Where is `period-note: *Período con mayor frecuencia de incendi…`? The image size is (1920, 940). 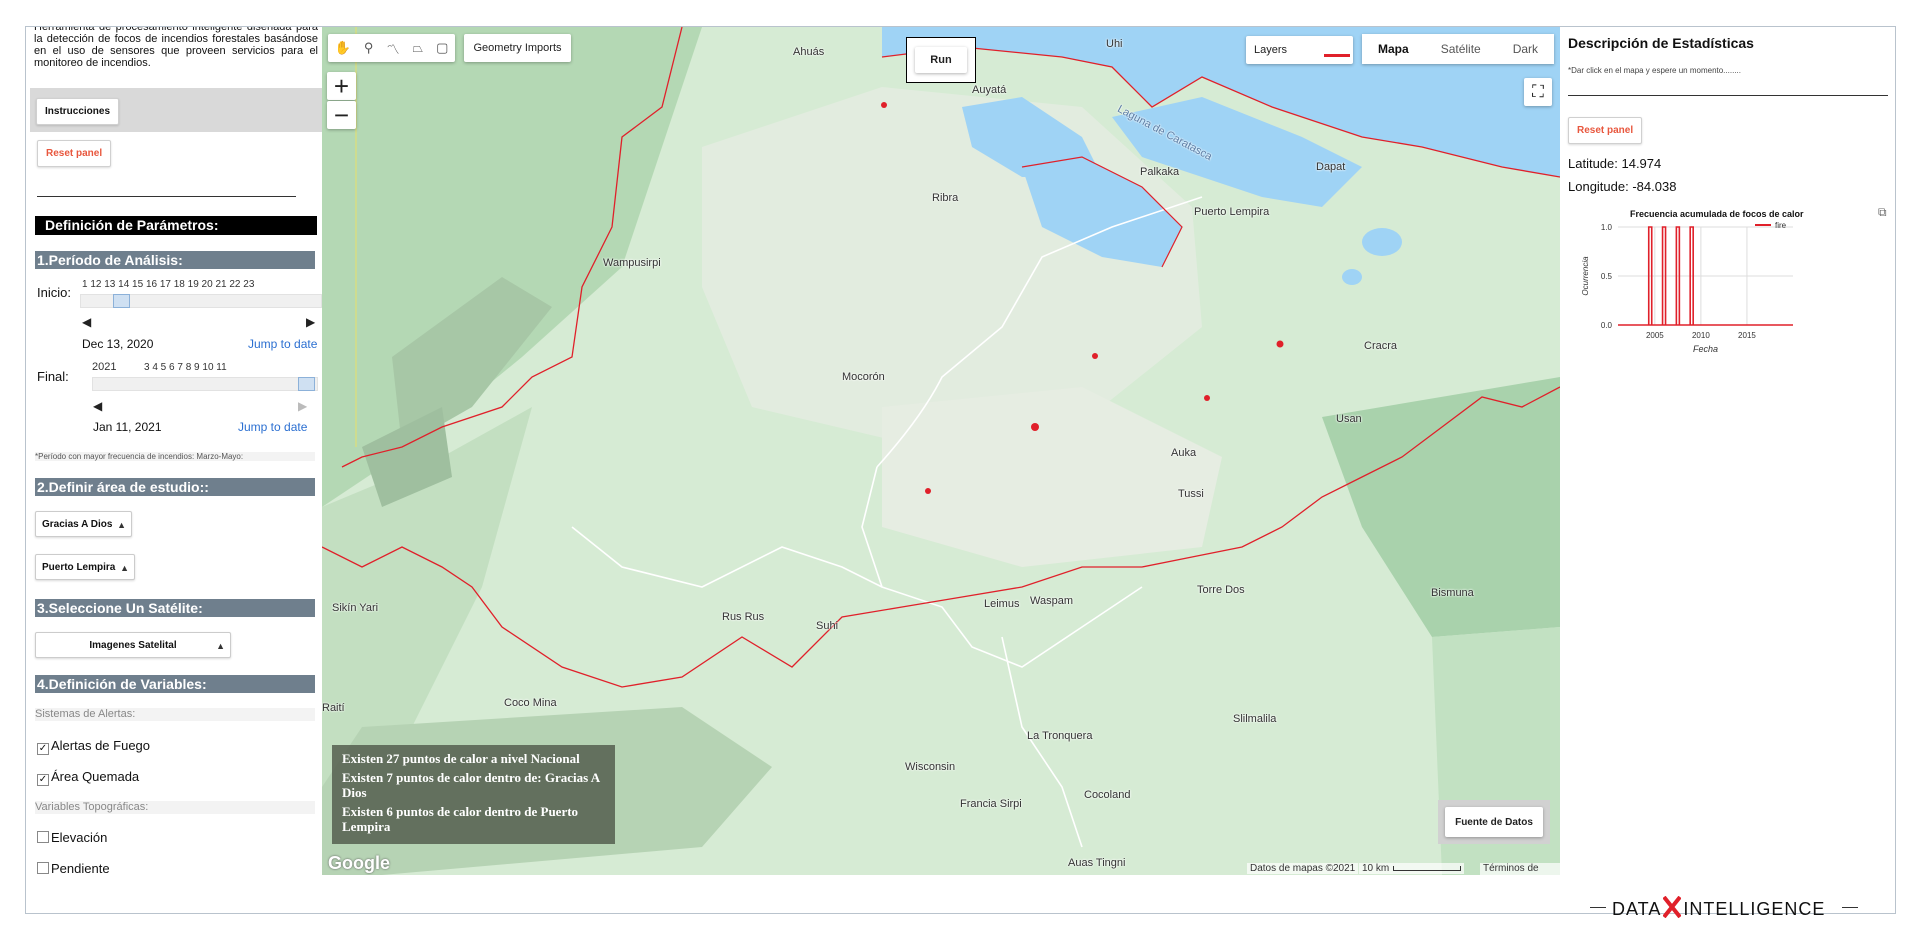
period-note: *Período con mayor frecuencia de incendi… is located at coordinates (175, 456).